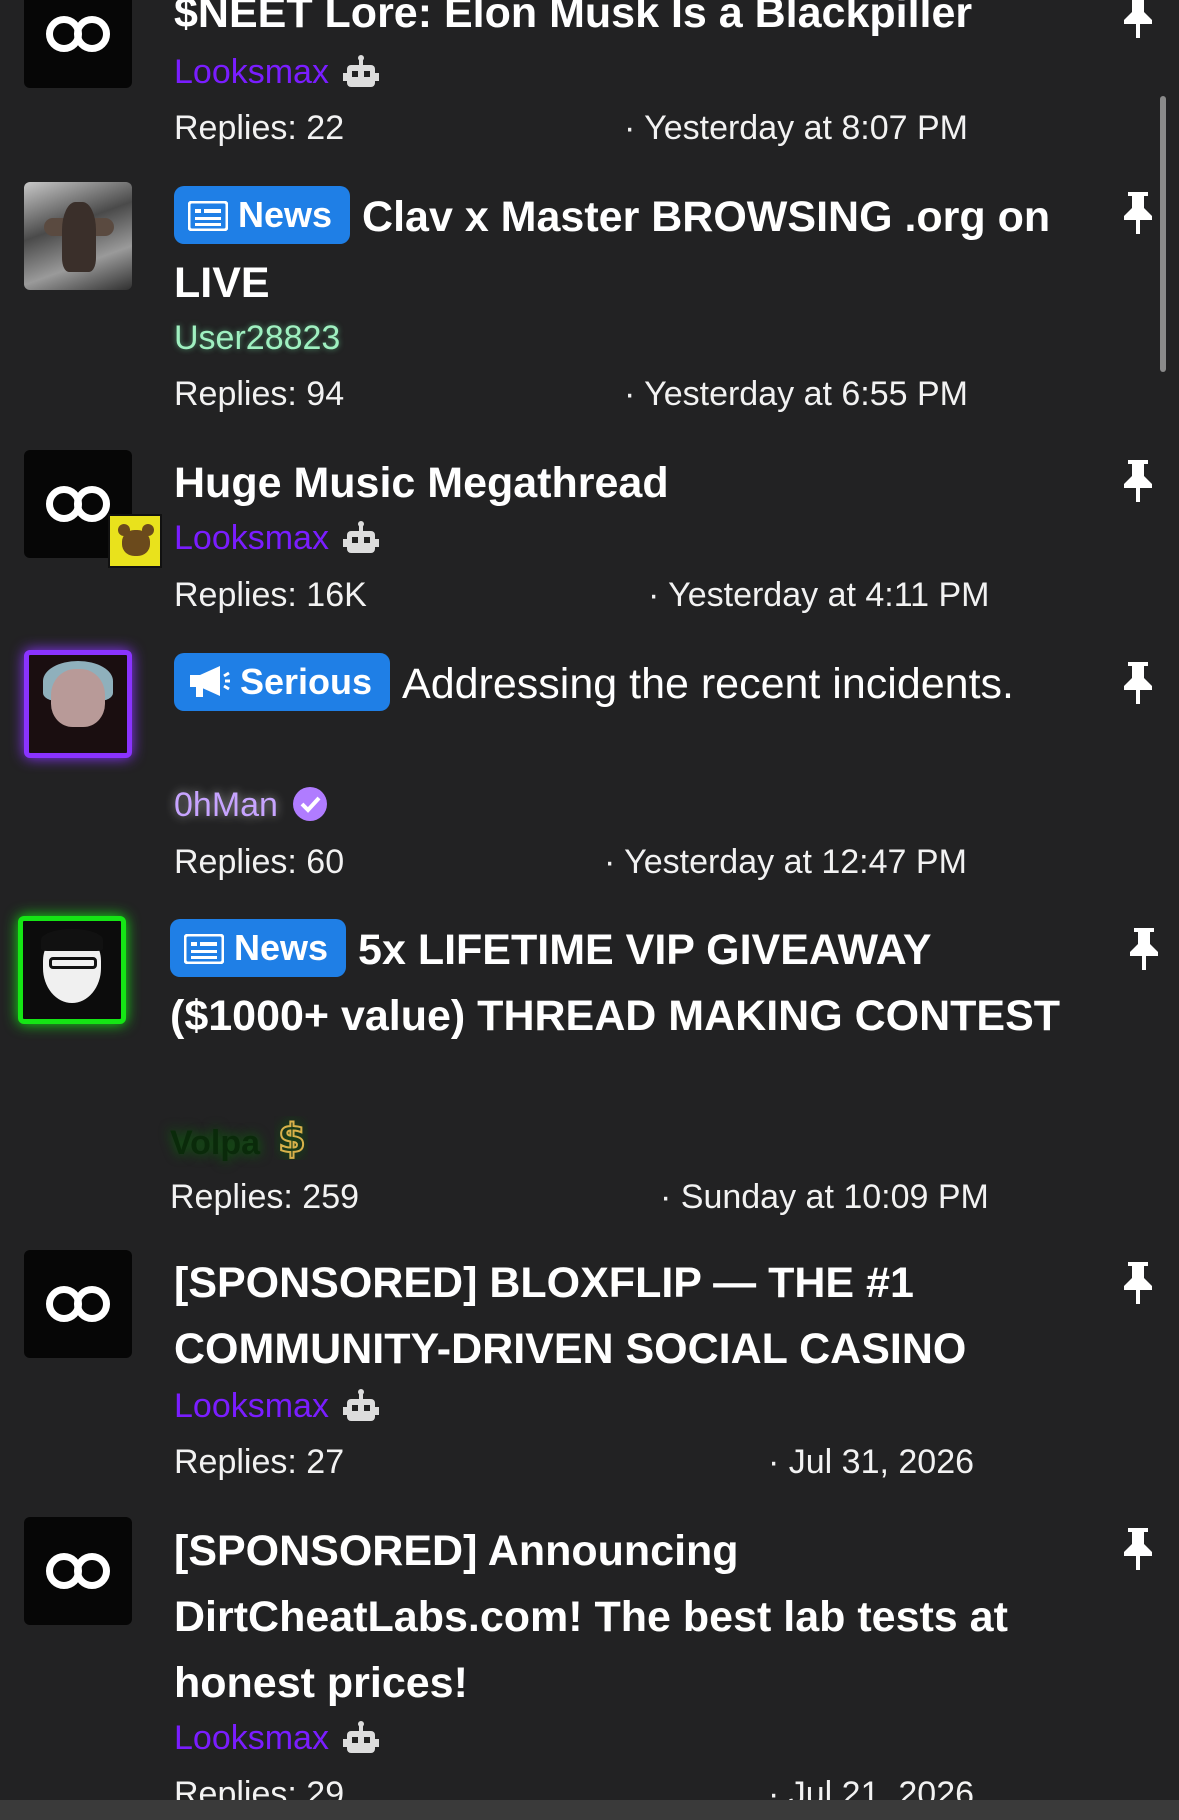  I want to click on prefix-badge: Serious, so click(282, 683).